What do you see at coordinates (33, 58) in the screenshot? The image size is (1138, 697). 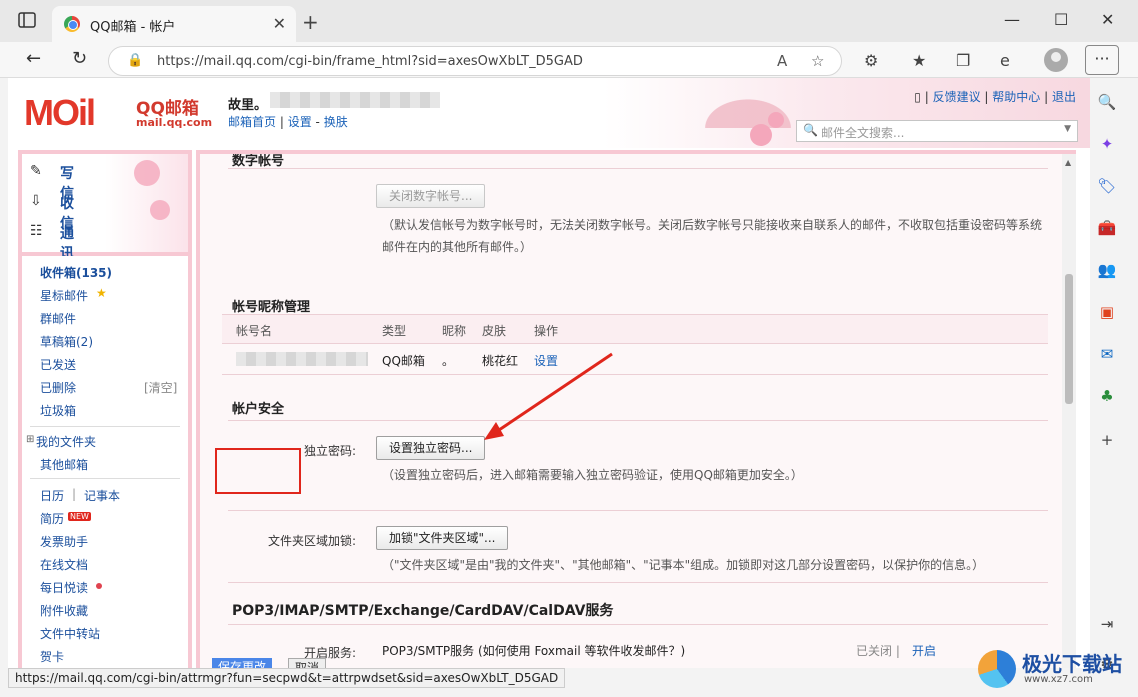 I see `back-icon: ←` at bounding box center [33, 58].